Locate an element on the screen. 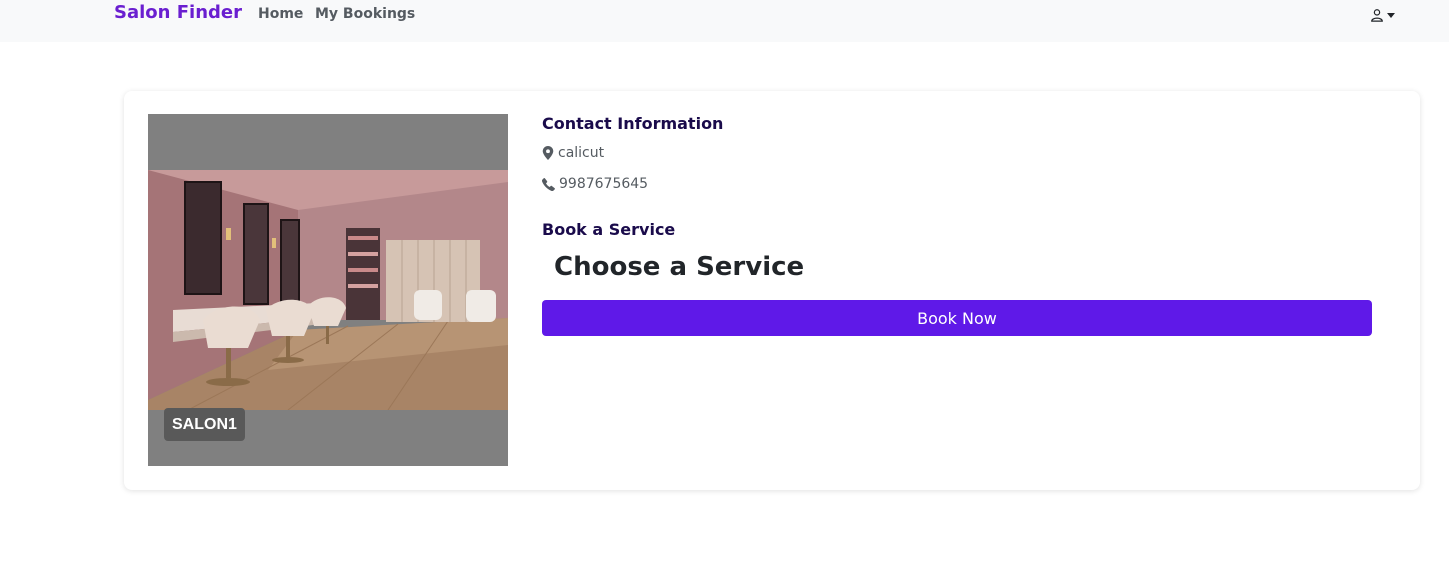 This screenshot has height=567, width=1449. choose-service-select: Choose a Service is located at coordinates (679, 267).